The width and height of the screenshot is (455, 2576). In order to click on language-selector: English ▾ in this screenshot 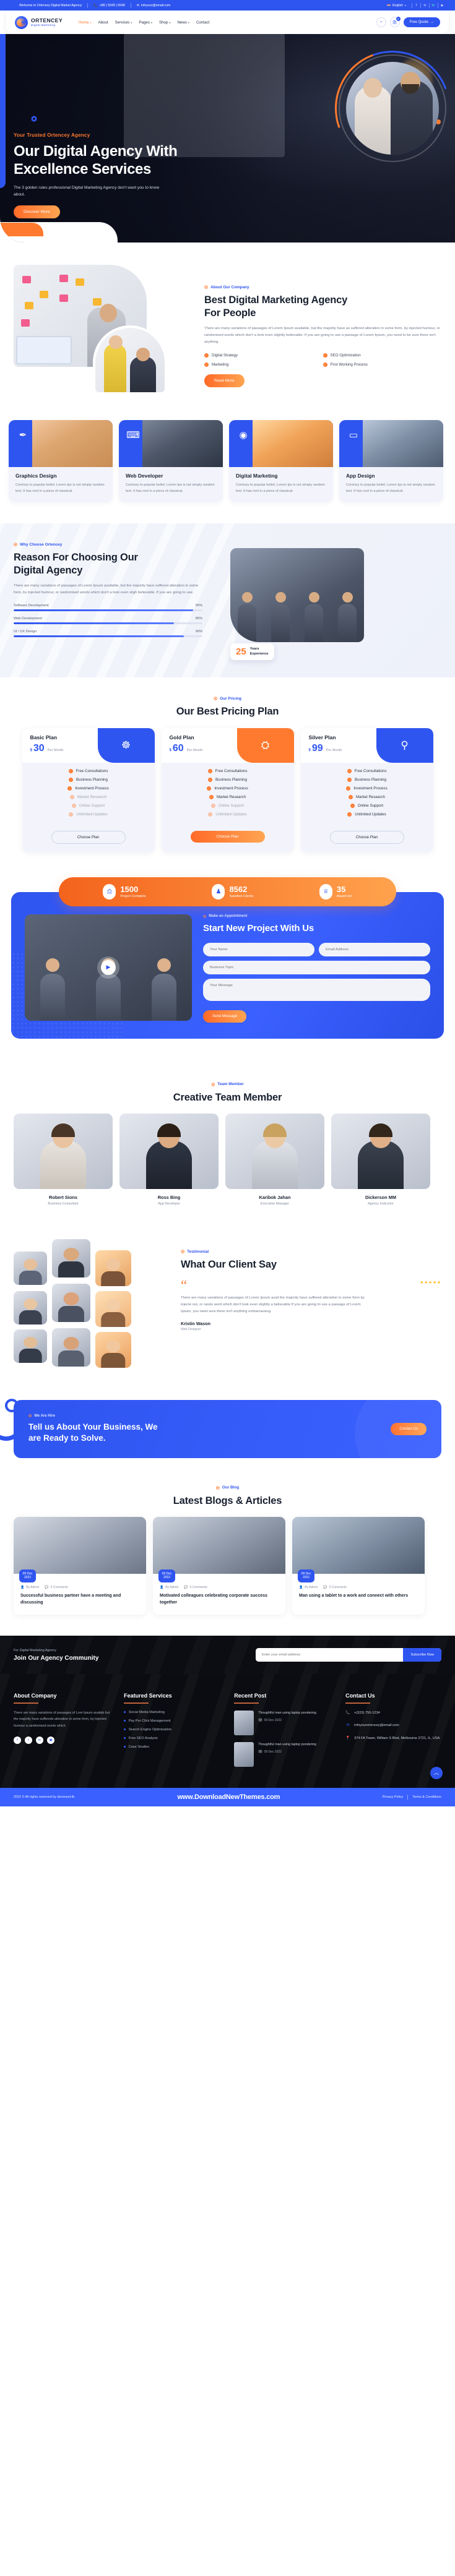, I will do `click(396, 5)`.